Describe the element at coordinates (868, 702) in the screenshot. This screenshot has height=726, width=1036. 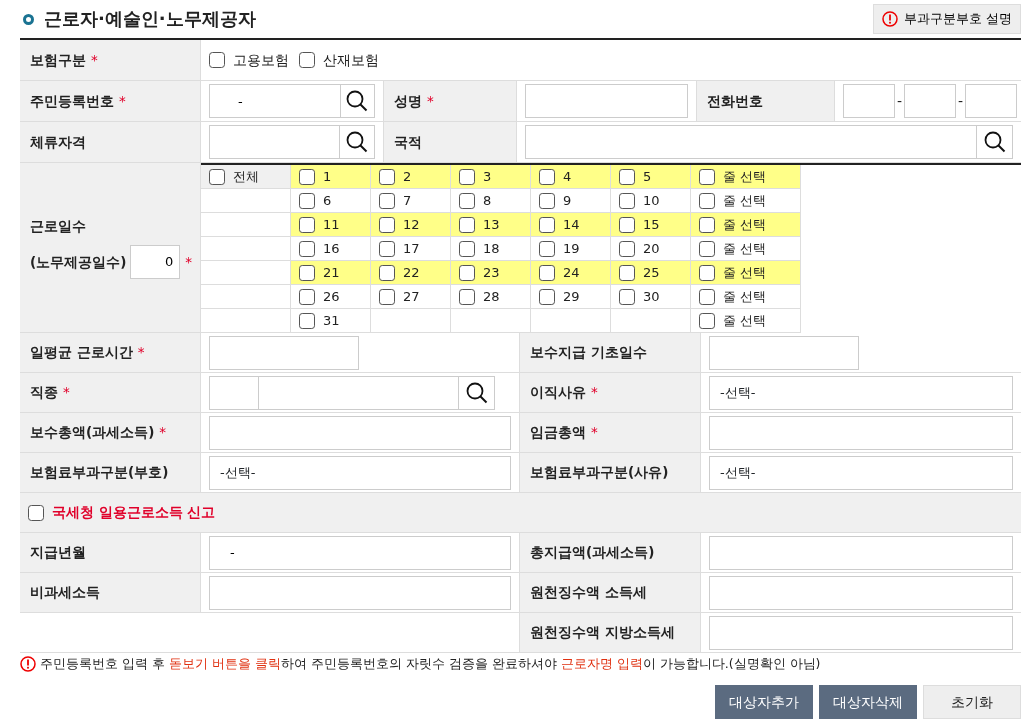
I see `action-button: 대상자삭제` at that location.